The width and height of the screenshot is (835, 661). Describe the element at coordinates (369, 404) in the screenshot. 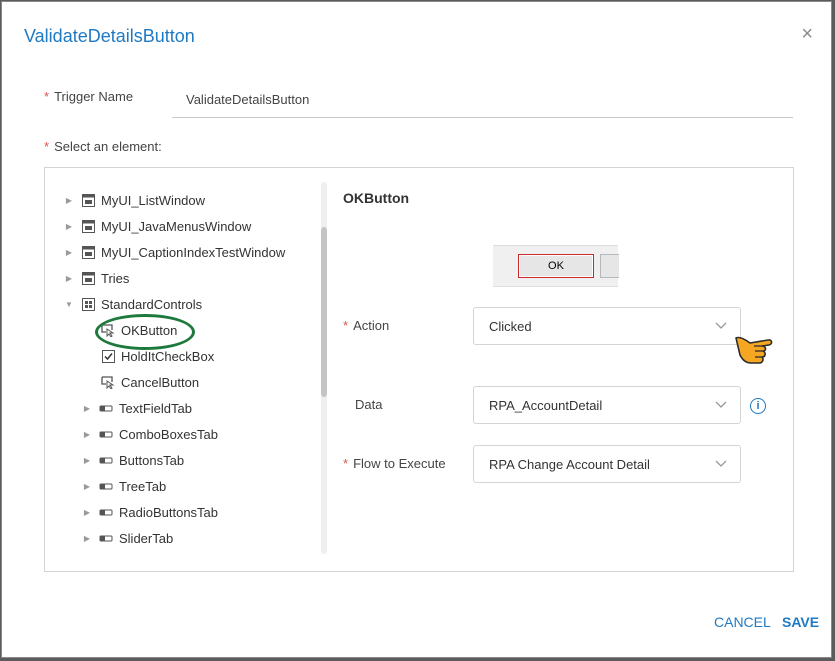

I see `data-label: Data` at that location.